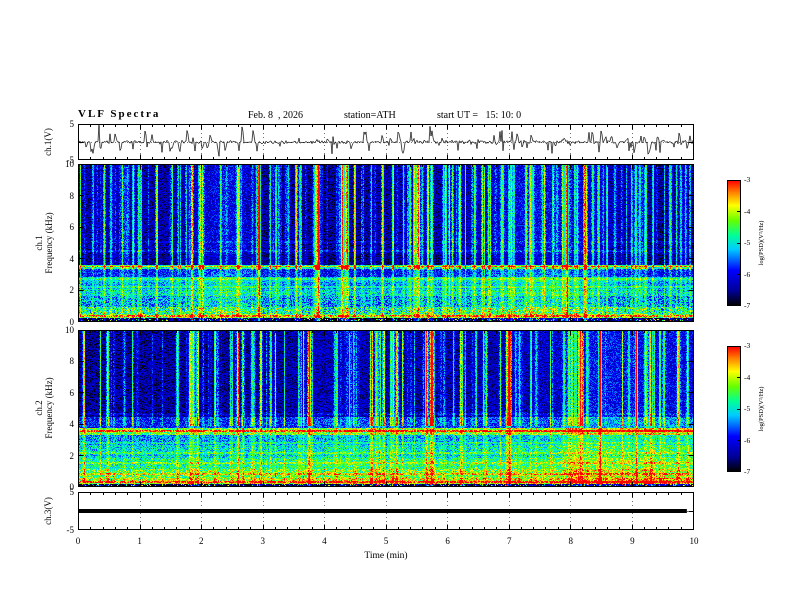 Image resolution: width=792 pixels, height=612 pixels. I want to click on x-tick-label-8: 8, so click(571, 541).